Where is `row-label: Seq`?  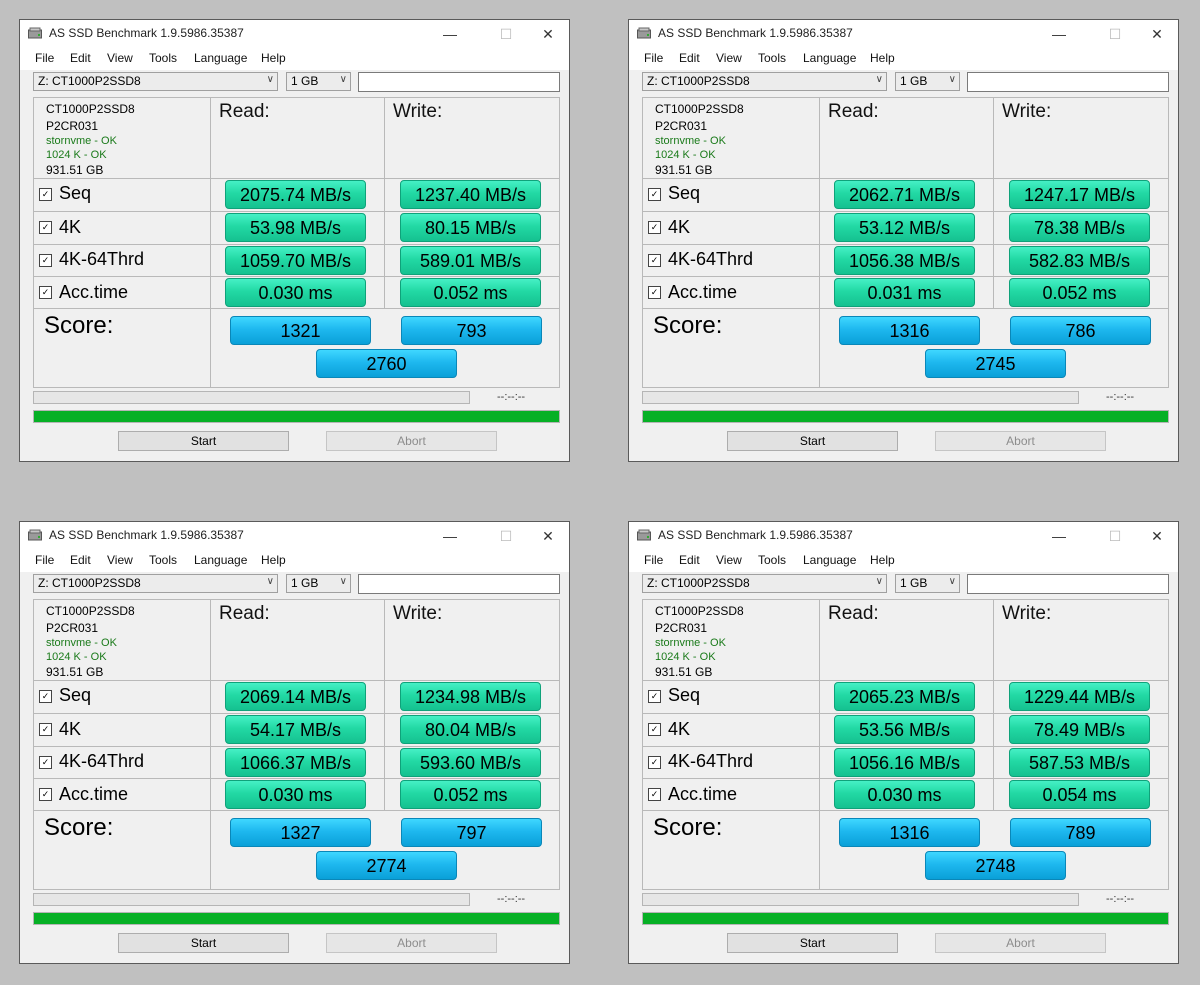 row-label: Seq is located at coordinates (75, 695).